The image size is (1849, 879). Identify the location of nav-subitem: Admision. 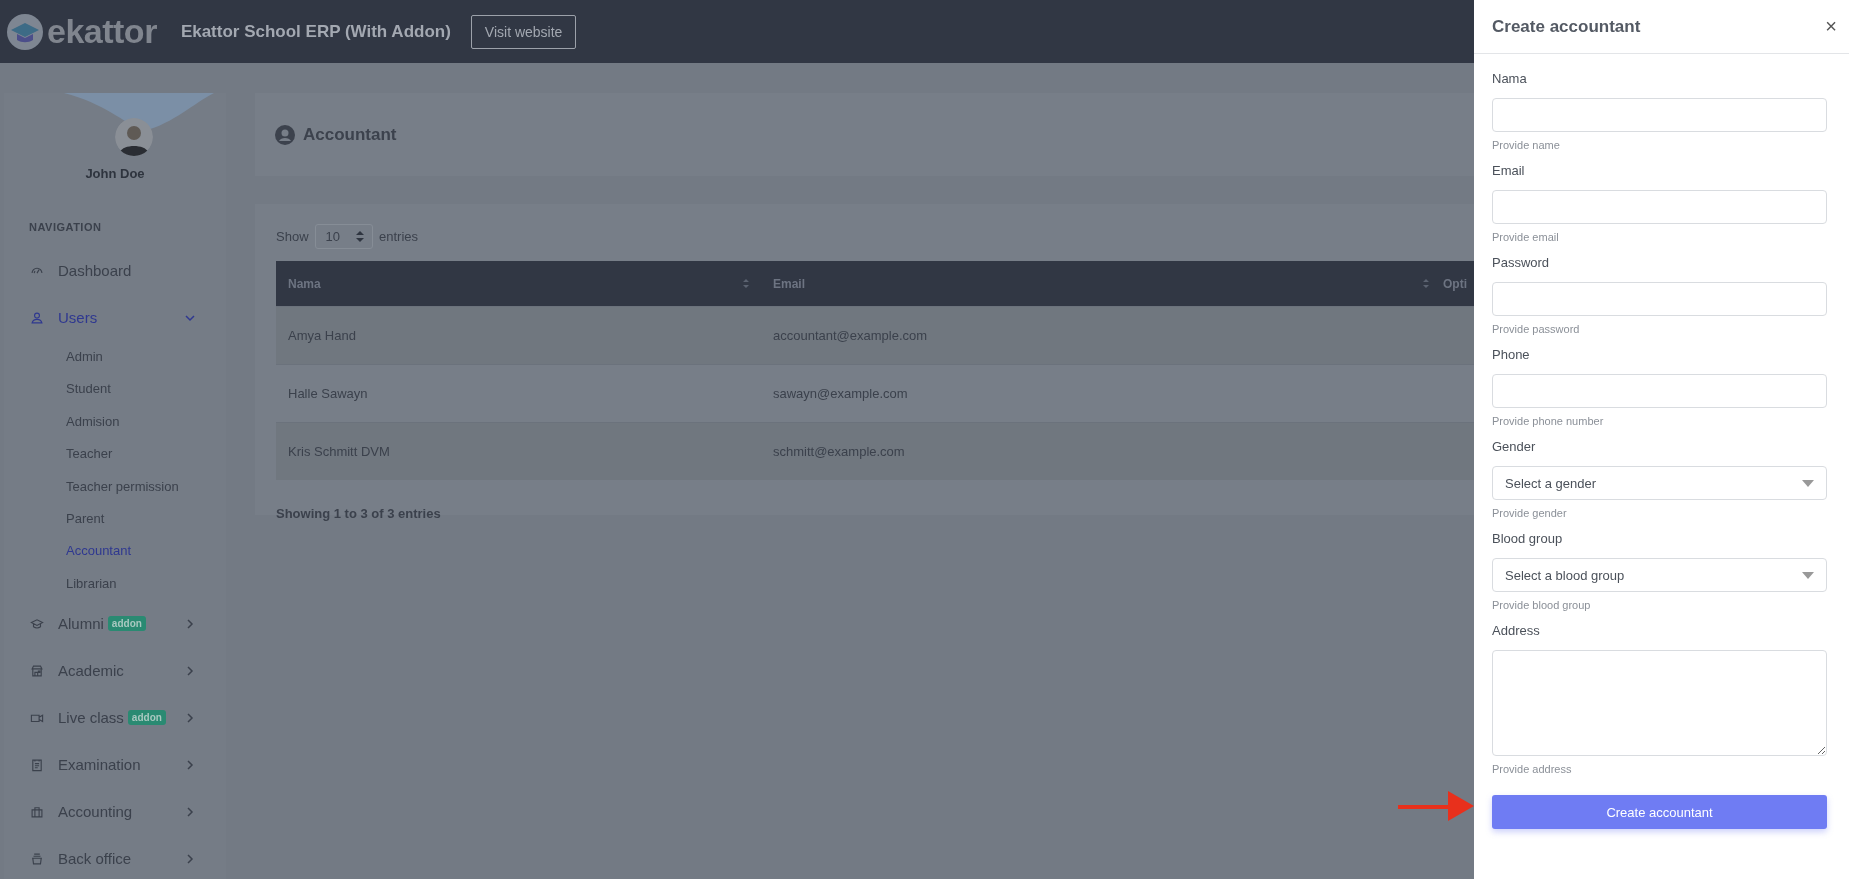
(115, 422).